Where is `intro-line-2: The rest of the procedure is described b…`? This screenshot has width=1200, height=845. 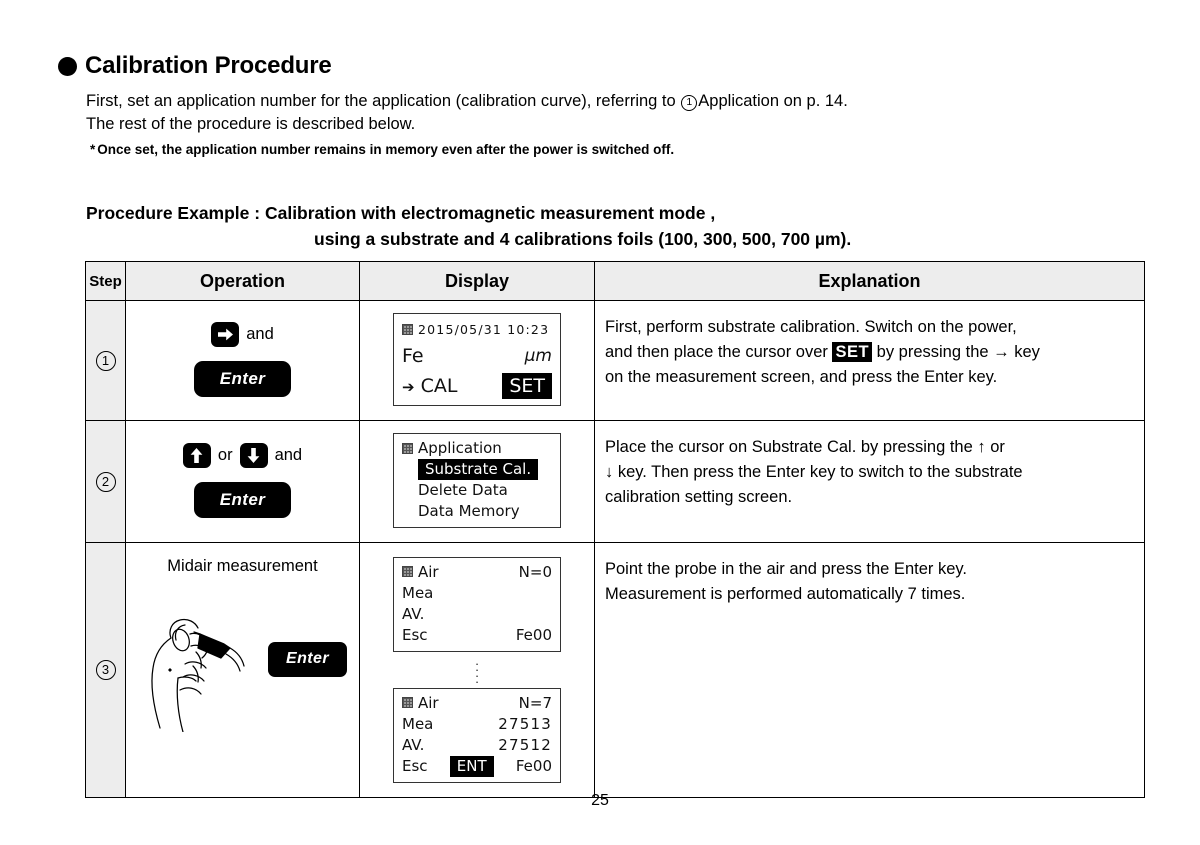 intro-line-2: The rest of the procedure is described b… is located at coordinates (251, 124).